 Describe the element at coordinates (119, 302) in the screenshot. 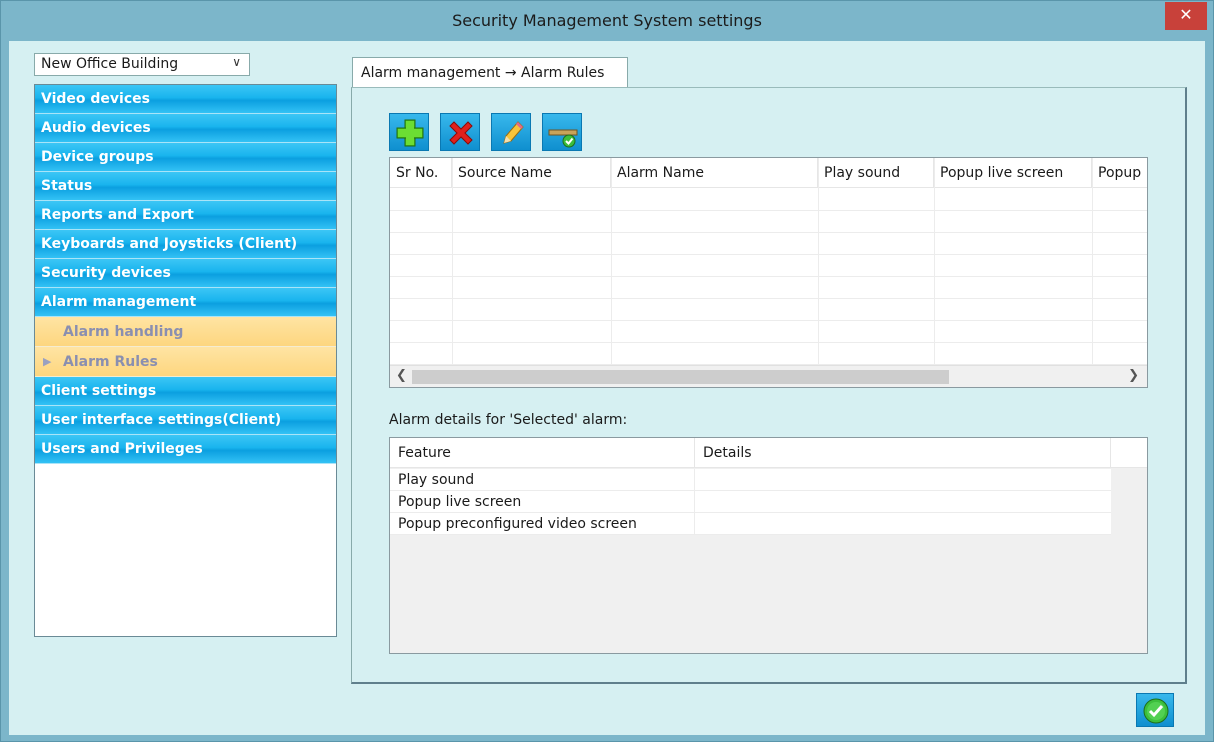

I see `sidebar-item-label: Alarm management` at that location.